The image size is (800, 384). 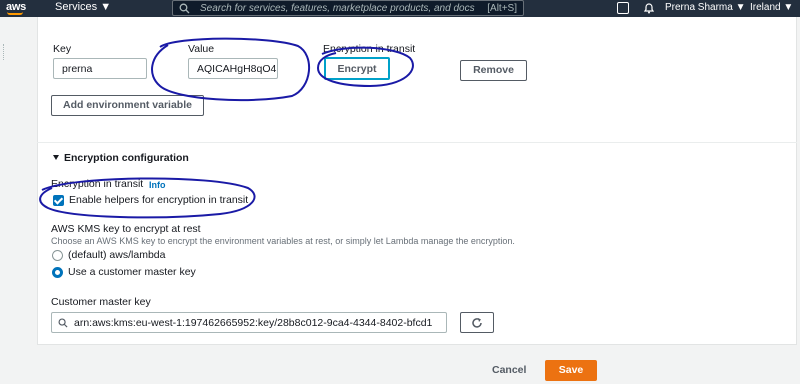 I want to click on region-menu: Ireland ▼, so click(x=771, y=7).